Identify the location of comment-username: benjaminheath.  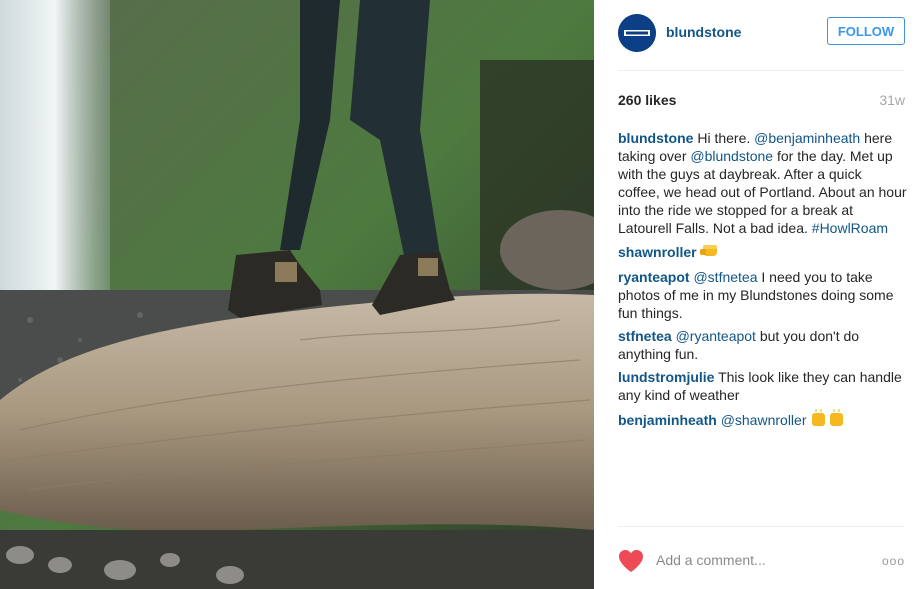
(667, 420).